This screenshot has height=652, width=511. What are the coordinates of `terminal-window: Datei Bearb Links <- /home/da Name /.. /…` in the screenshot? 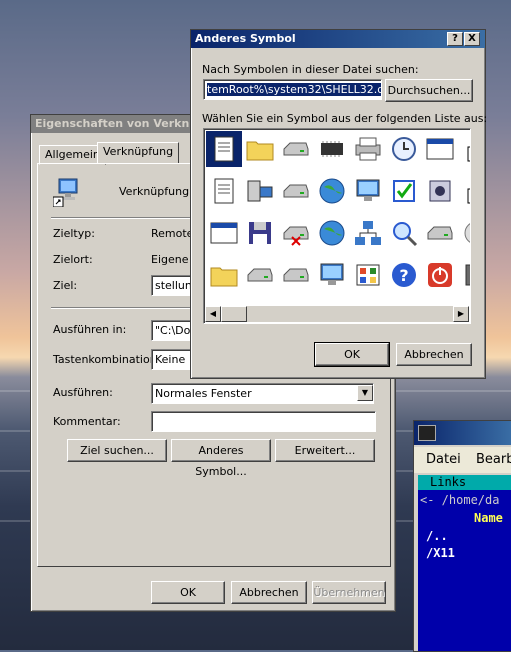 It's located at (462, 536).